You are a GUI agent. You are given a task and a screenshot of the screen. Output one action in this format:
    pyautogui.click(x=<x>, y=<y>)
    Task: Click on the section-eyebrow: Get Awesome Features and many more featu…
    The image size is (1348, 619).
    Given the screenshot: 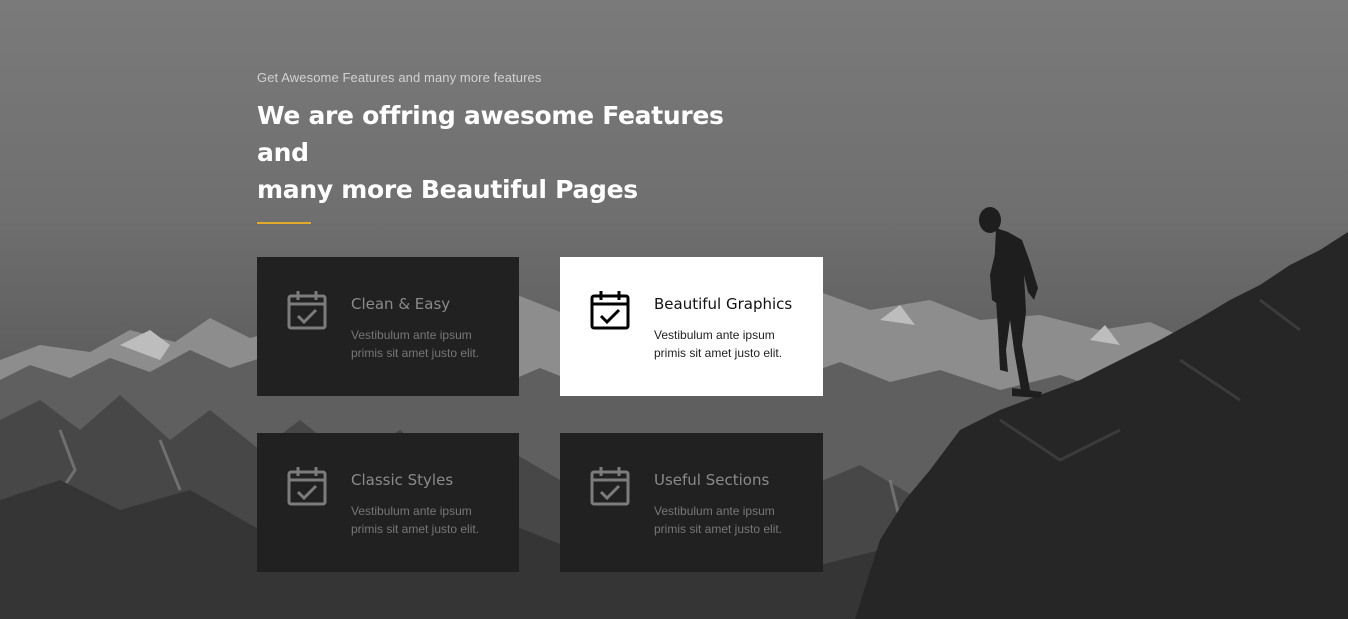 What is the action you would take?
    pyautogui.click(x=399, y=77)
    